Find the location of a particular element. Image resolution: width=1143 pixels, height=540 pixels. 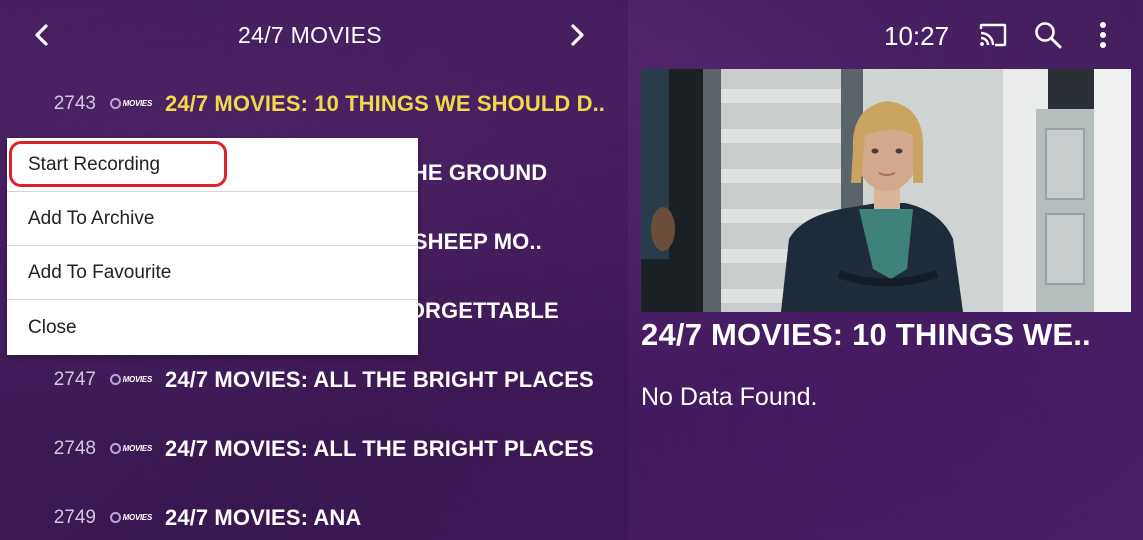

channel-number: 2743 is located at coordinates (74, 103).